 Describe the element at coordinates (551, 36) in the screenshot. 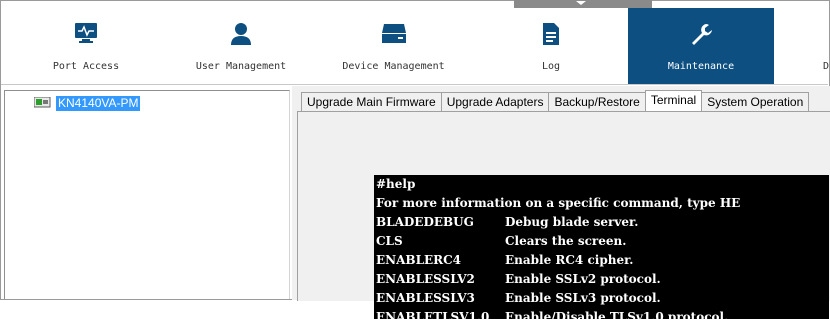

I see `document-icon` at that location.